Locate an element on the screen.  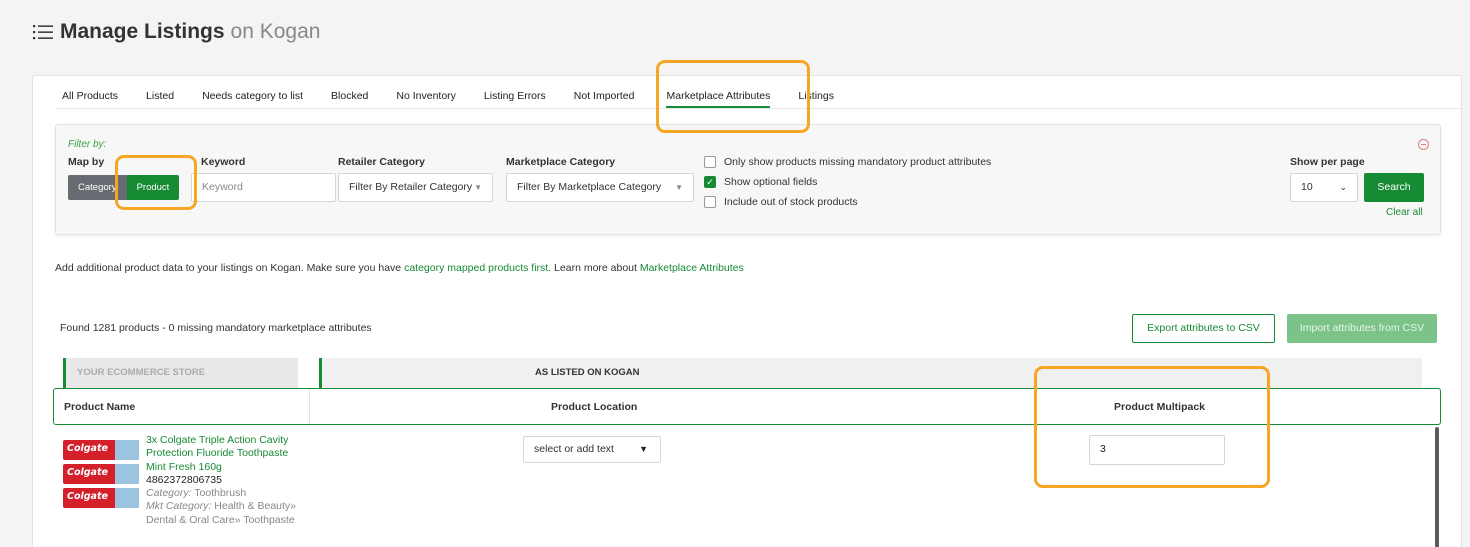
product-location-placeholder: select or add text is located at coordinates (574, 449).